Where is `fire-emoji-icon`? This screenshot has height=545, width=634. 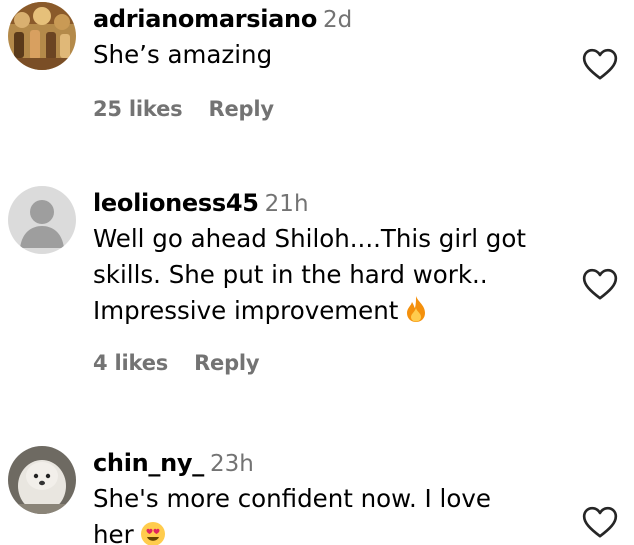 fire-emoji-icon is located at coordinates (416, 309).